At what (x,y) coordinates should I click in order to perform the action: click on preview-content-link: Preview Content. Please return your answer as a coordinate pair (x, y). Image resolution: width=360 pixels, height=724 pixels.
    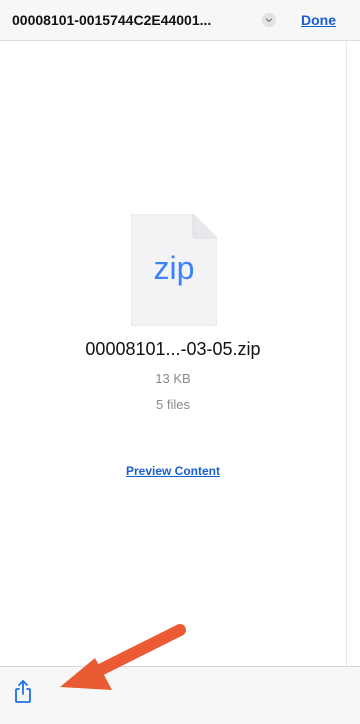
    Looking at the image, I should click on (173, 471).